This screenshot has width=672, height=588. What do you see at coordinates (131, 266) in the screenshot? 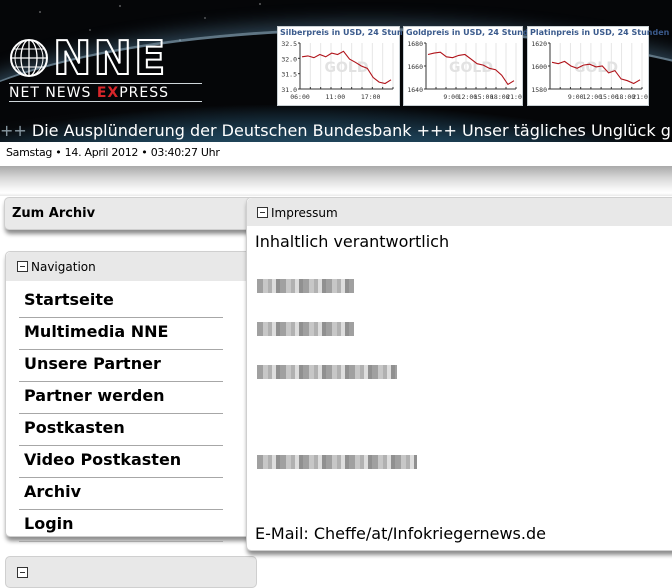
I see `navigation-header: Navigation` at bounding box center [131, 266].